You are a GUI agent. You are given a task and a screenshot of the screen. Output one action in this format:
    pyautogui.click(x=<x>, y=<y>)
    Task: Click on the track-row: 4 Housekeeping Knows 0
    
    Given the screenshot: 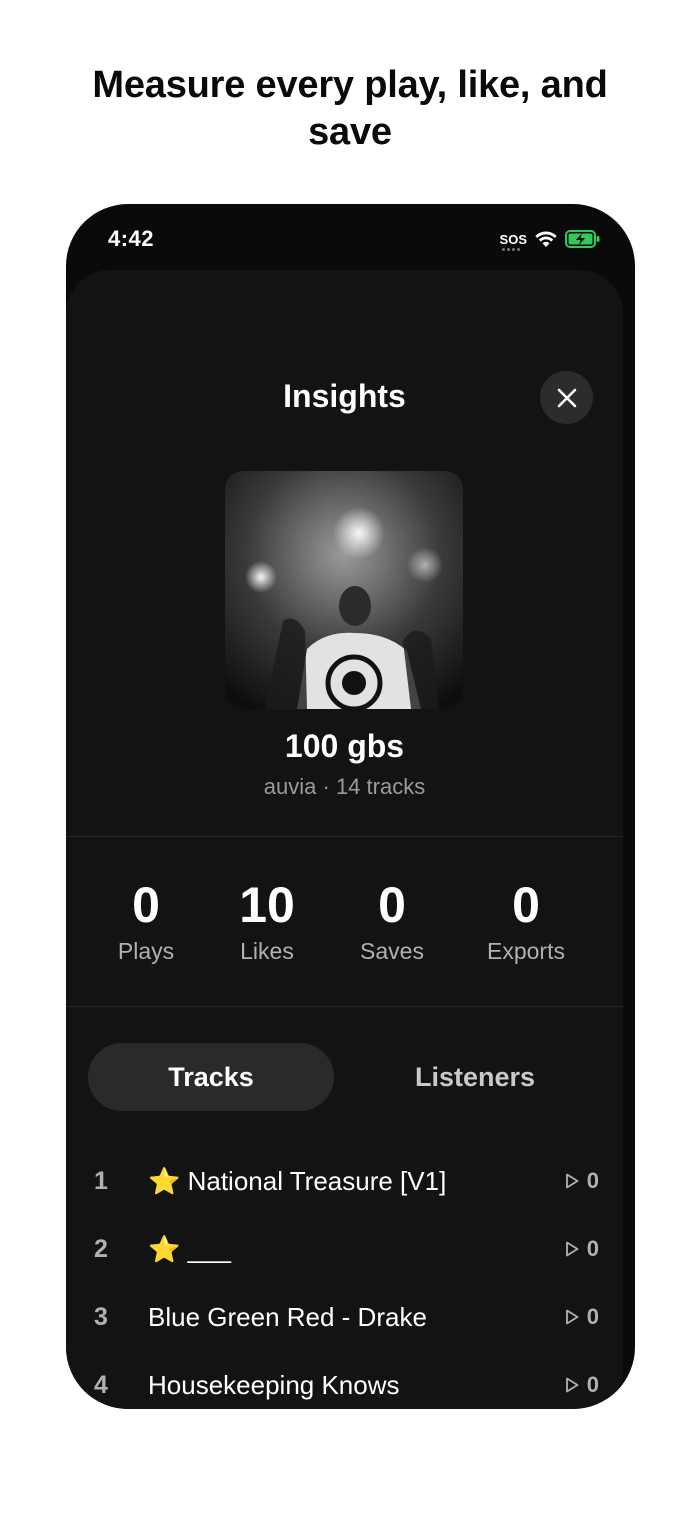 What is the action you would take?
    pyautogui.click(x=344, y=1385)
    